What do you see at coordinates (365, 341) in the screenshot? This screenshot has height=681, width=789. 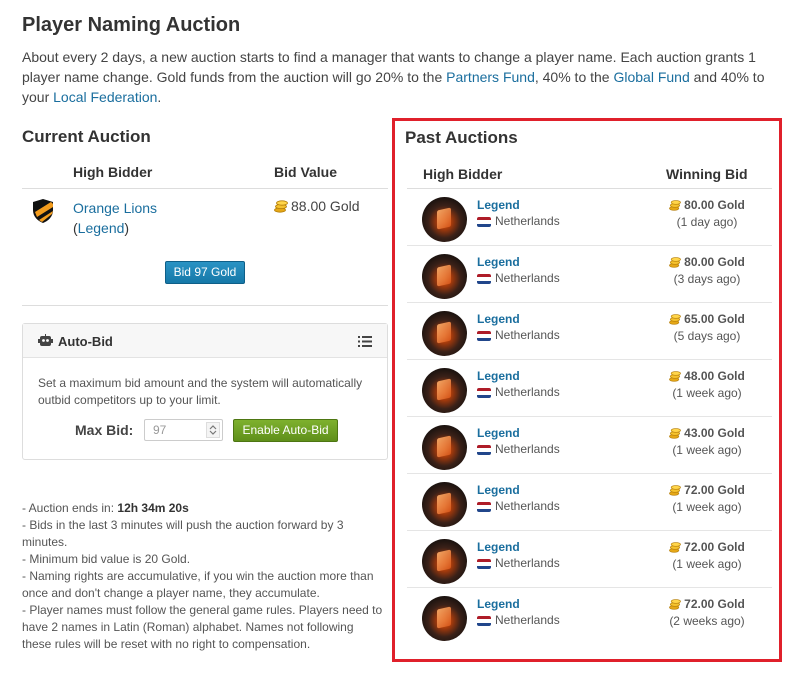 I see `list-icon` at bounding box center [365, 341].